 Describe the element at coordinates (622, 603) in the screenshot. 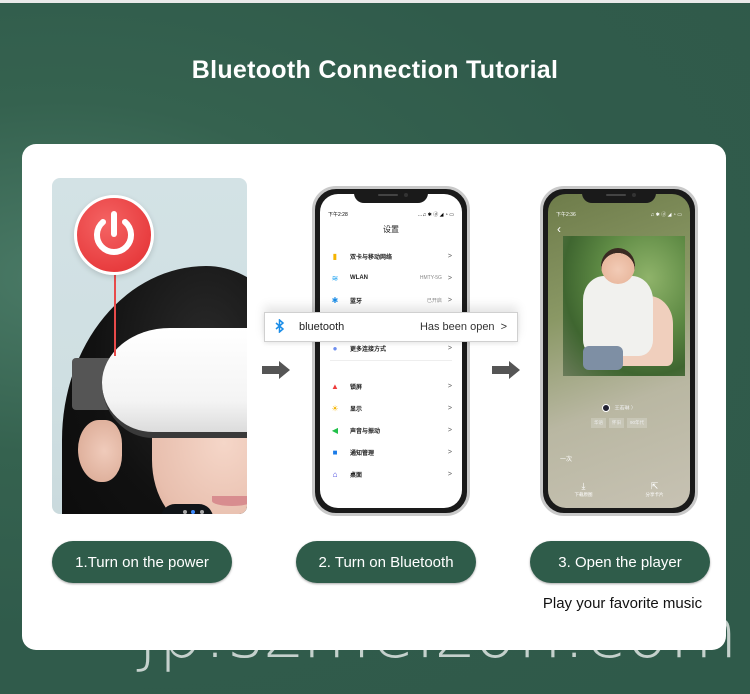

I see `step3-caption: Play your favorite music` at that location.